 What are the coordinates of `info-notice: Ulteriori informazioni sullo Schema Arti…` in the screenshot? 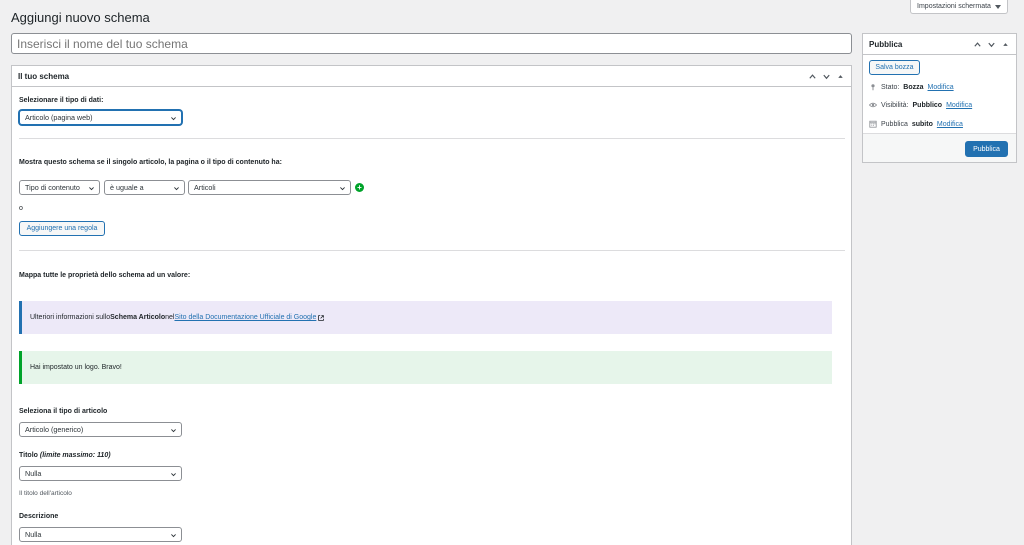 It's located at (425, 317).